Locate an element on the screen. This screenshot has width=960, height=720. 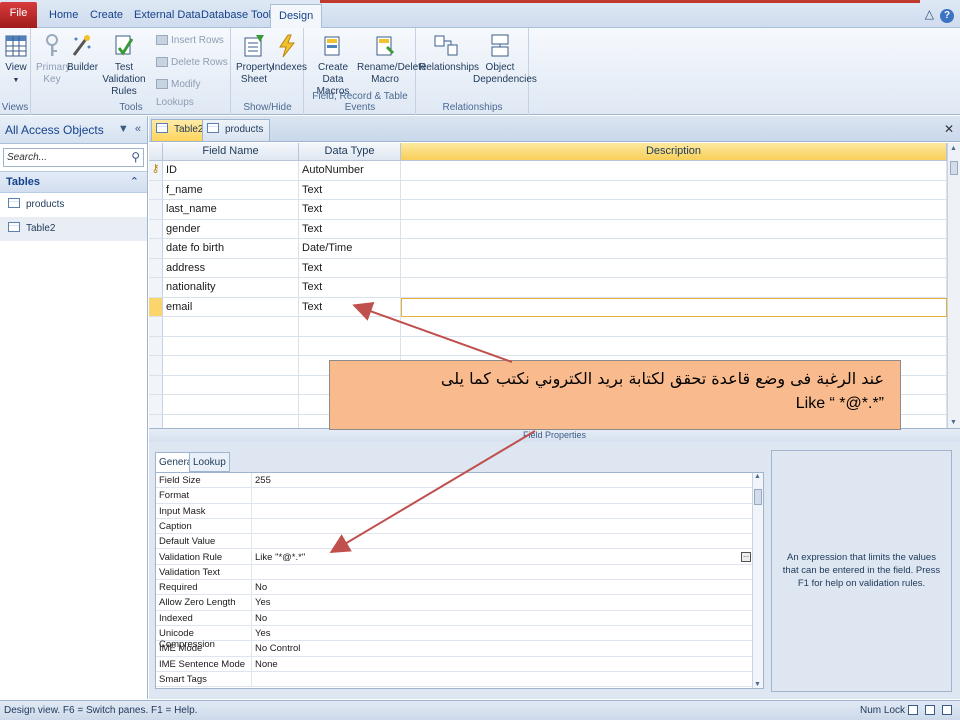
tab-file: File is located at coordinates (18, 15).